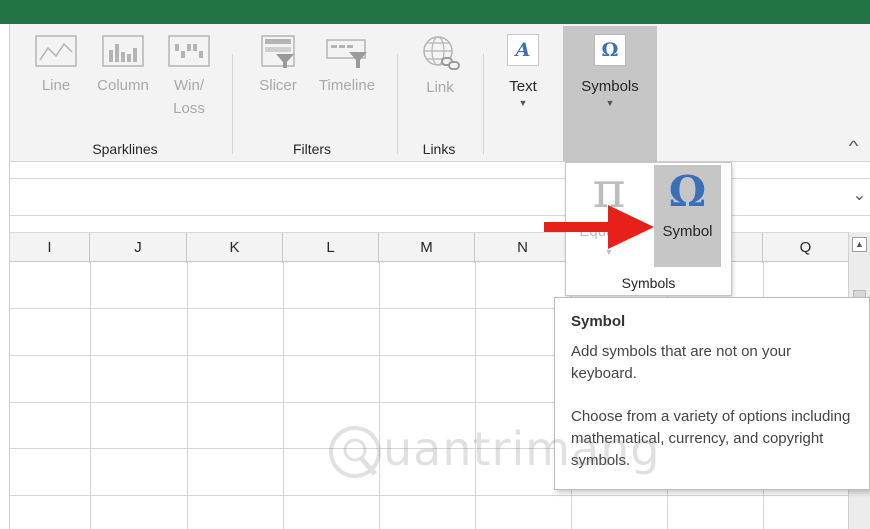  What do you see at coordinates (523, 86) in the screenshot?
I see `text-label: Text` at bounding box center [523, 86].